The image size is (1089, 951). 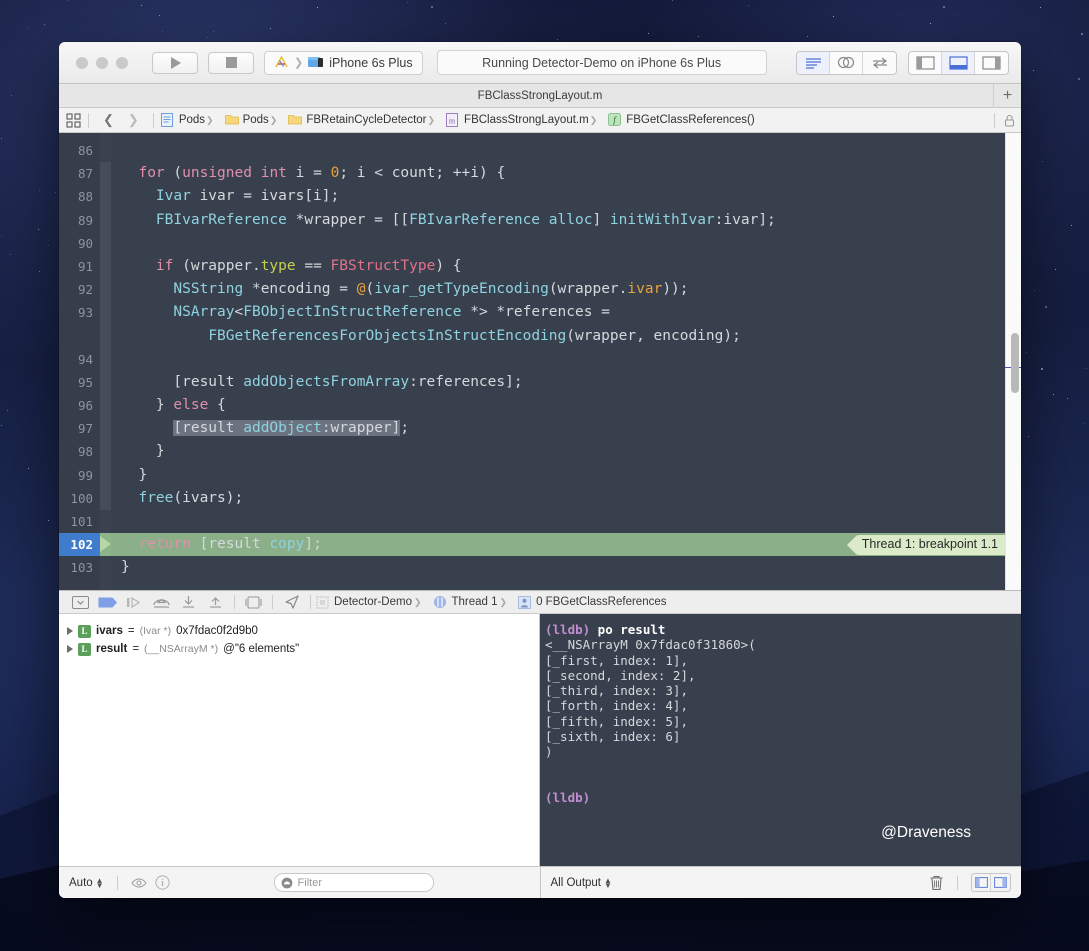 I want to click on info-icon, so click(x=162, y=882).